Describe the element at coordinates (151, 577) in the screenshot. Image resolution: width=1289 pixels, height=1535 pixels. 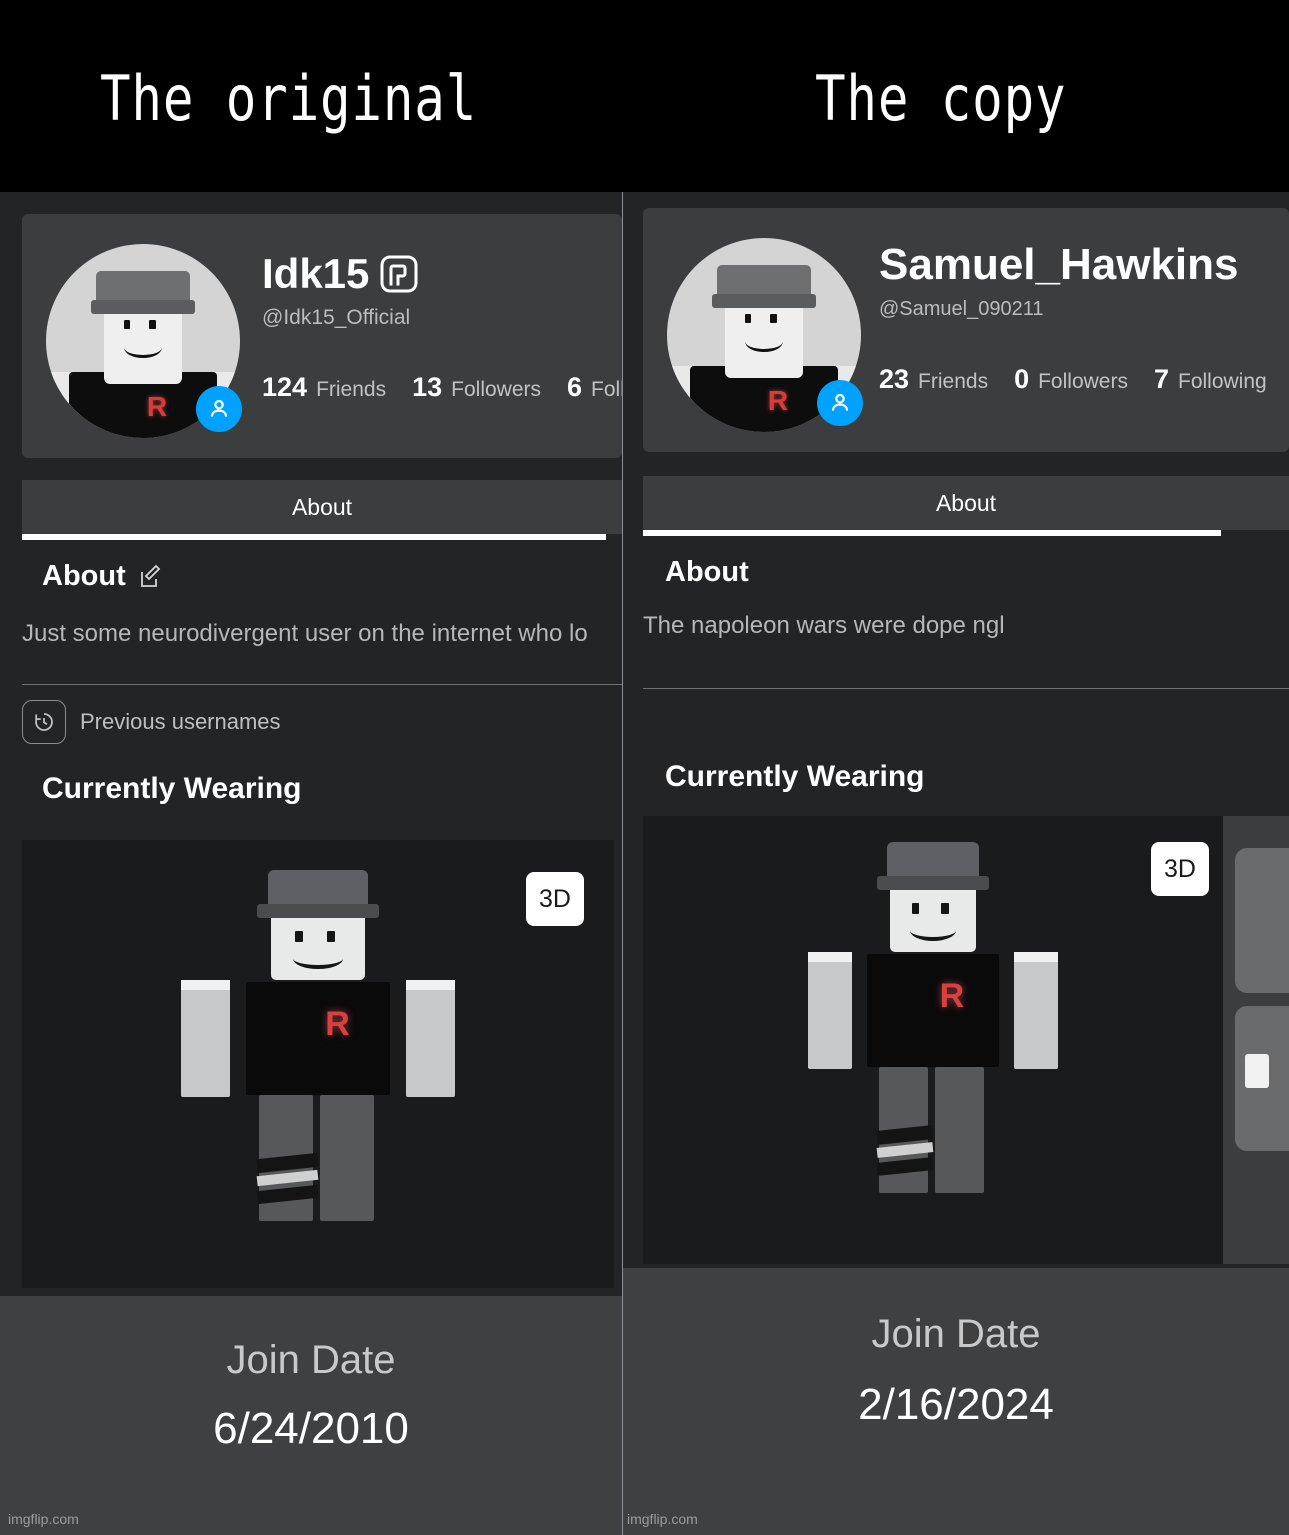
I see `edit-pencil-icon` at that location.